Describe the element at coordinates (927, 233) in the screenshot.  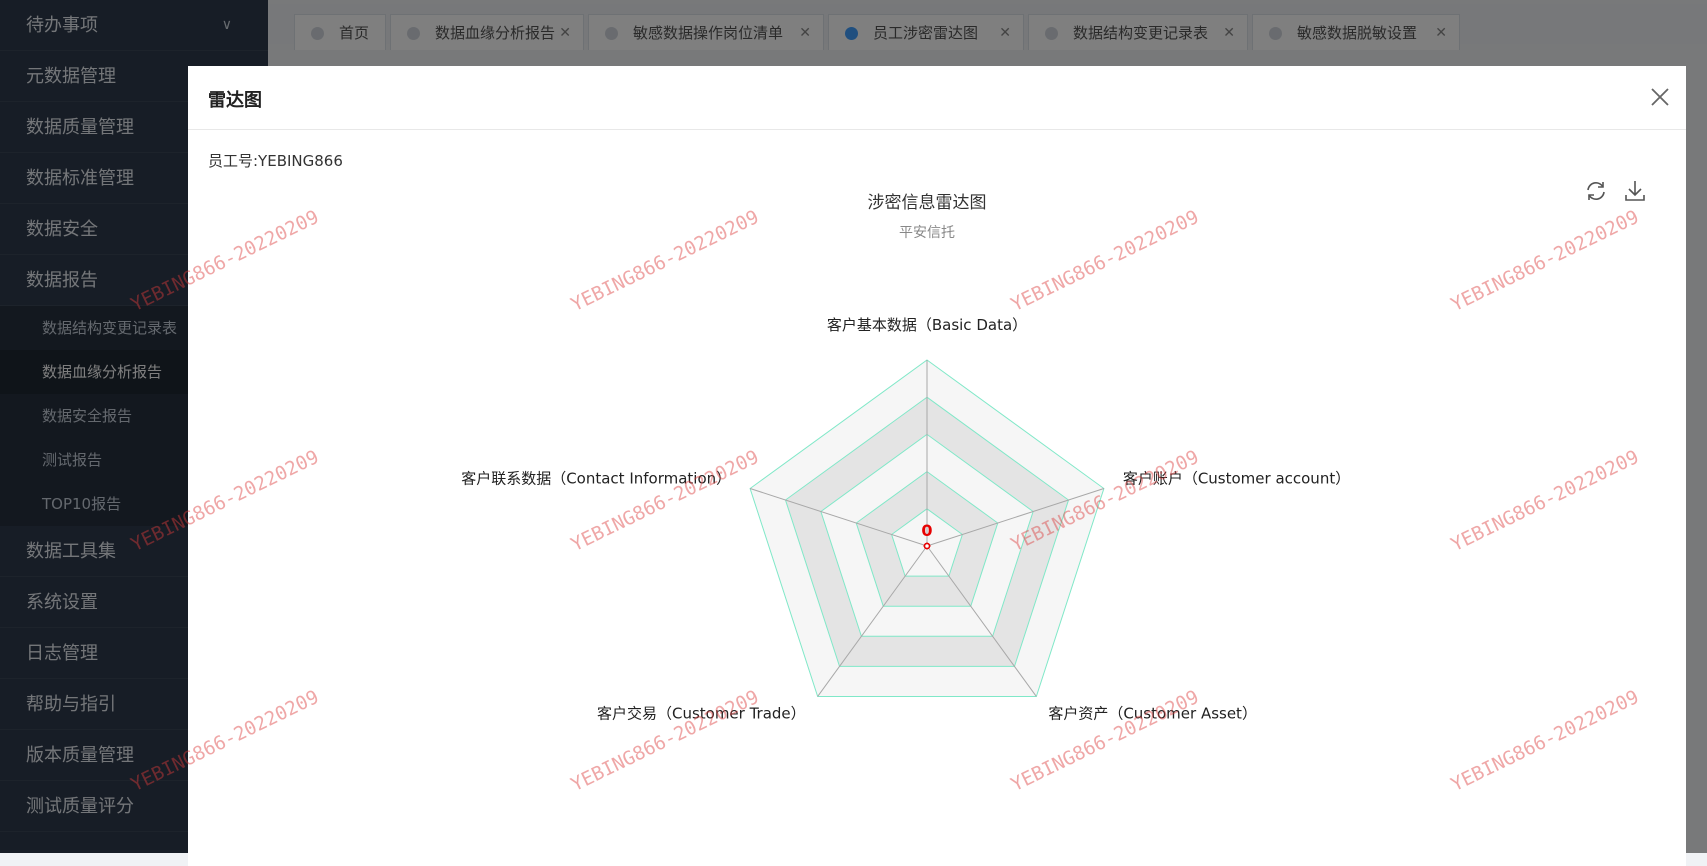
I see `chart-subtitle: 平安信托` at that location.